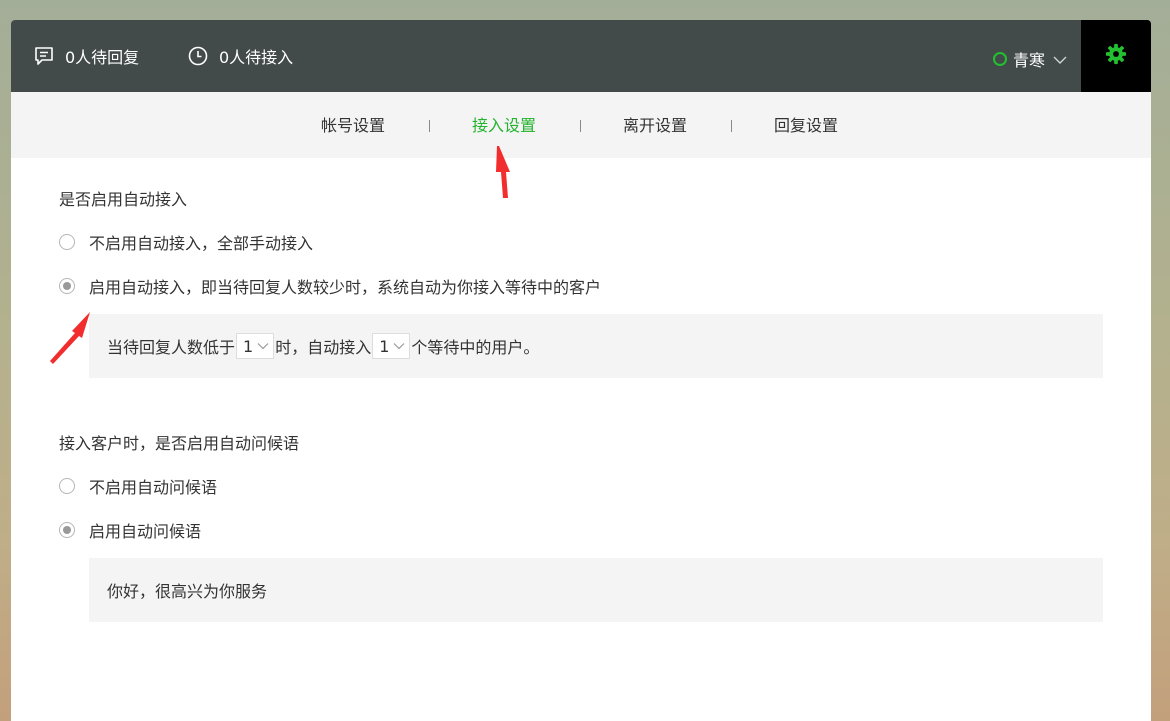  Describe the element at coordinates (102, 57) in the screenshot. I see `pending-reply-label: 0人待回复` at that location.